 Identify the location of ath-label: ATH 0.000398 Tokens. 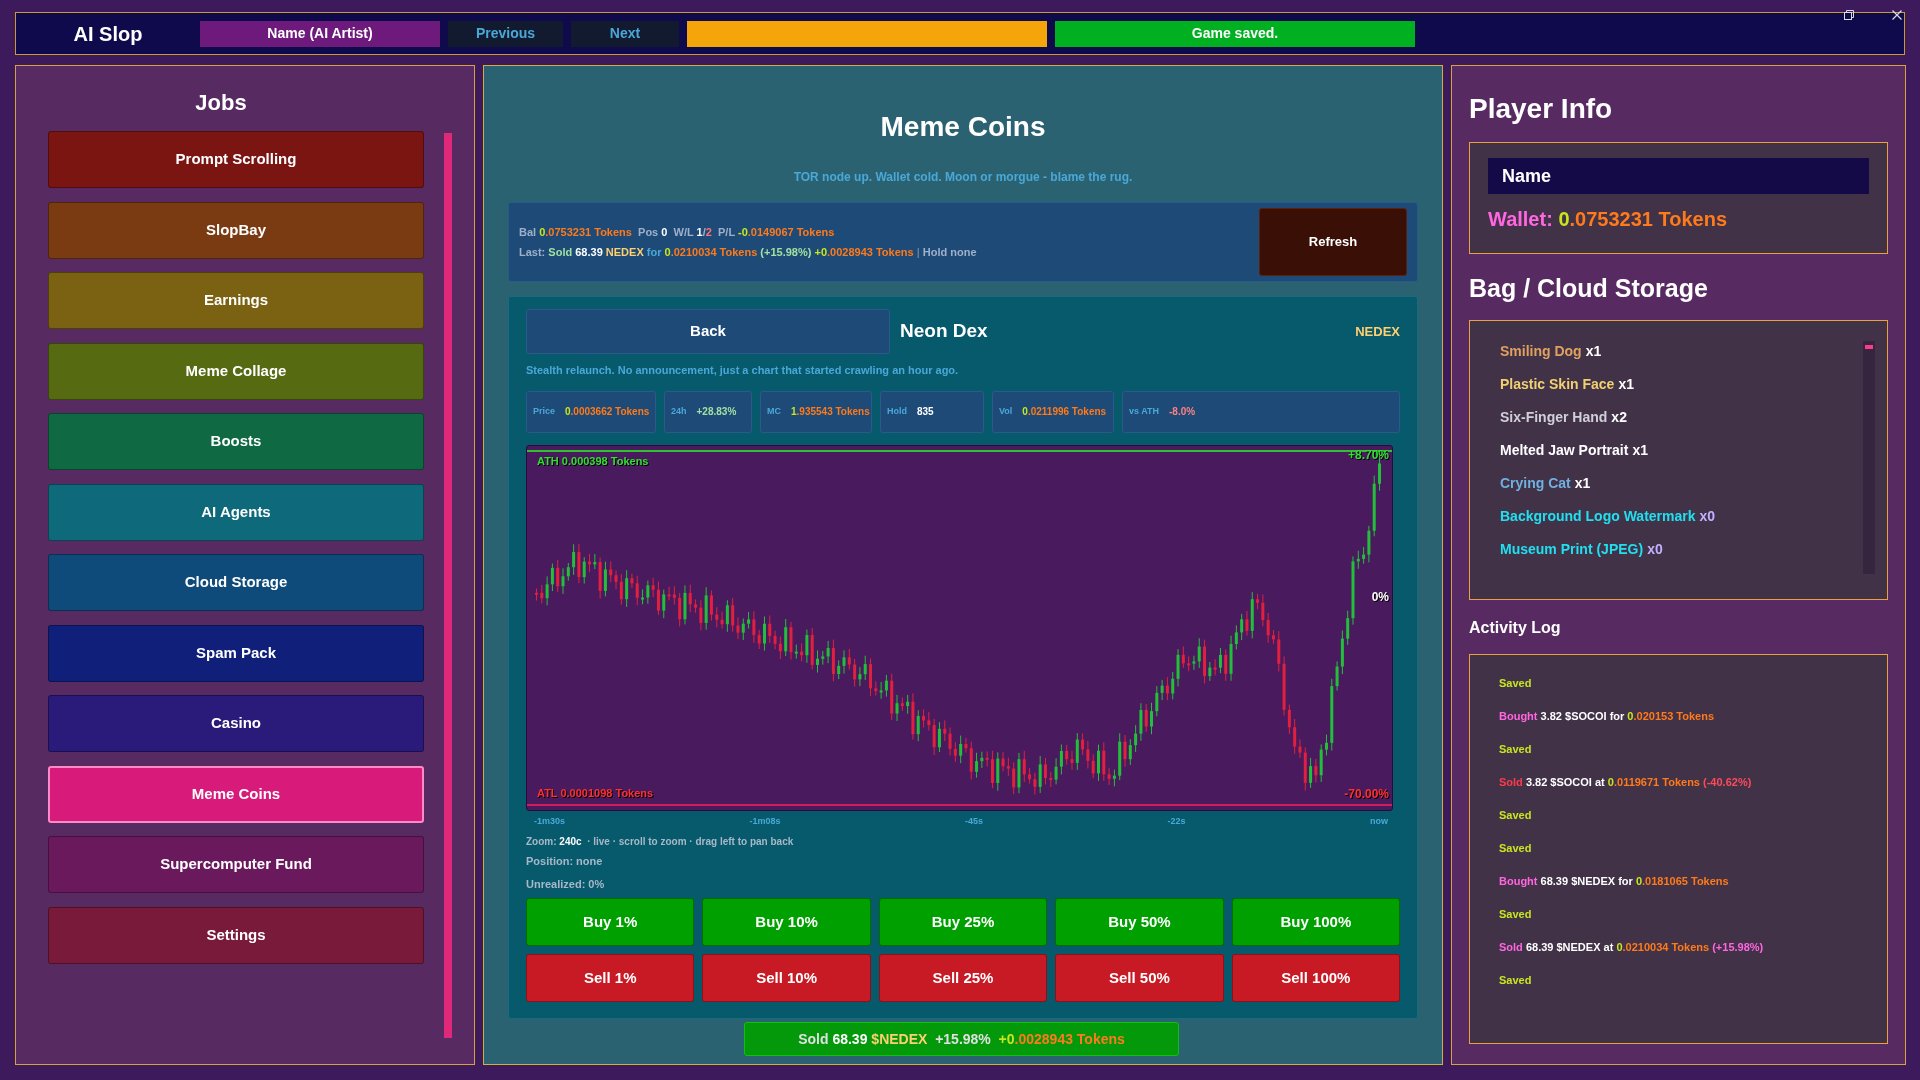
(593, 461).